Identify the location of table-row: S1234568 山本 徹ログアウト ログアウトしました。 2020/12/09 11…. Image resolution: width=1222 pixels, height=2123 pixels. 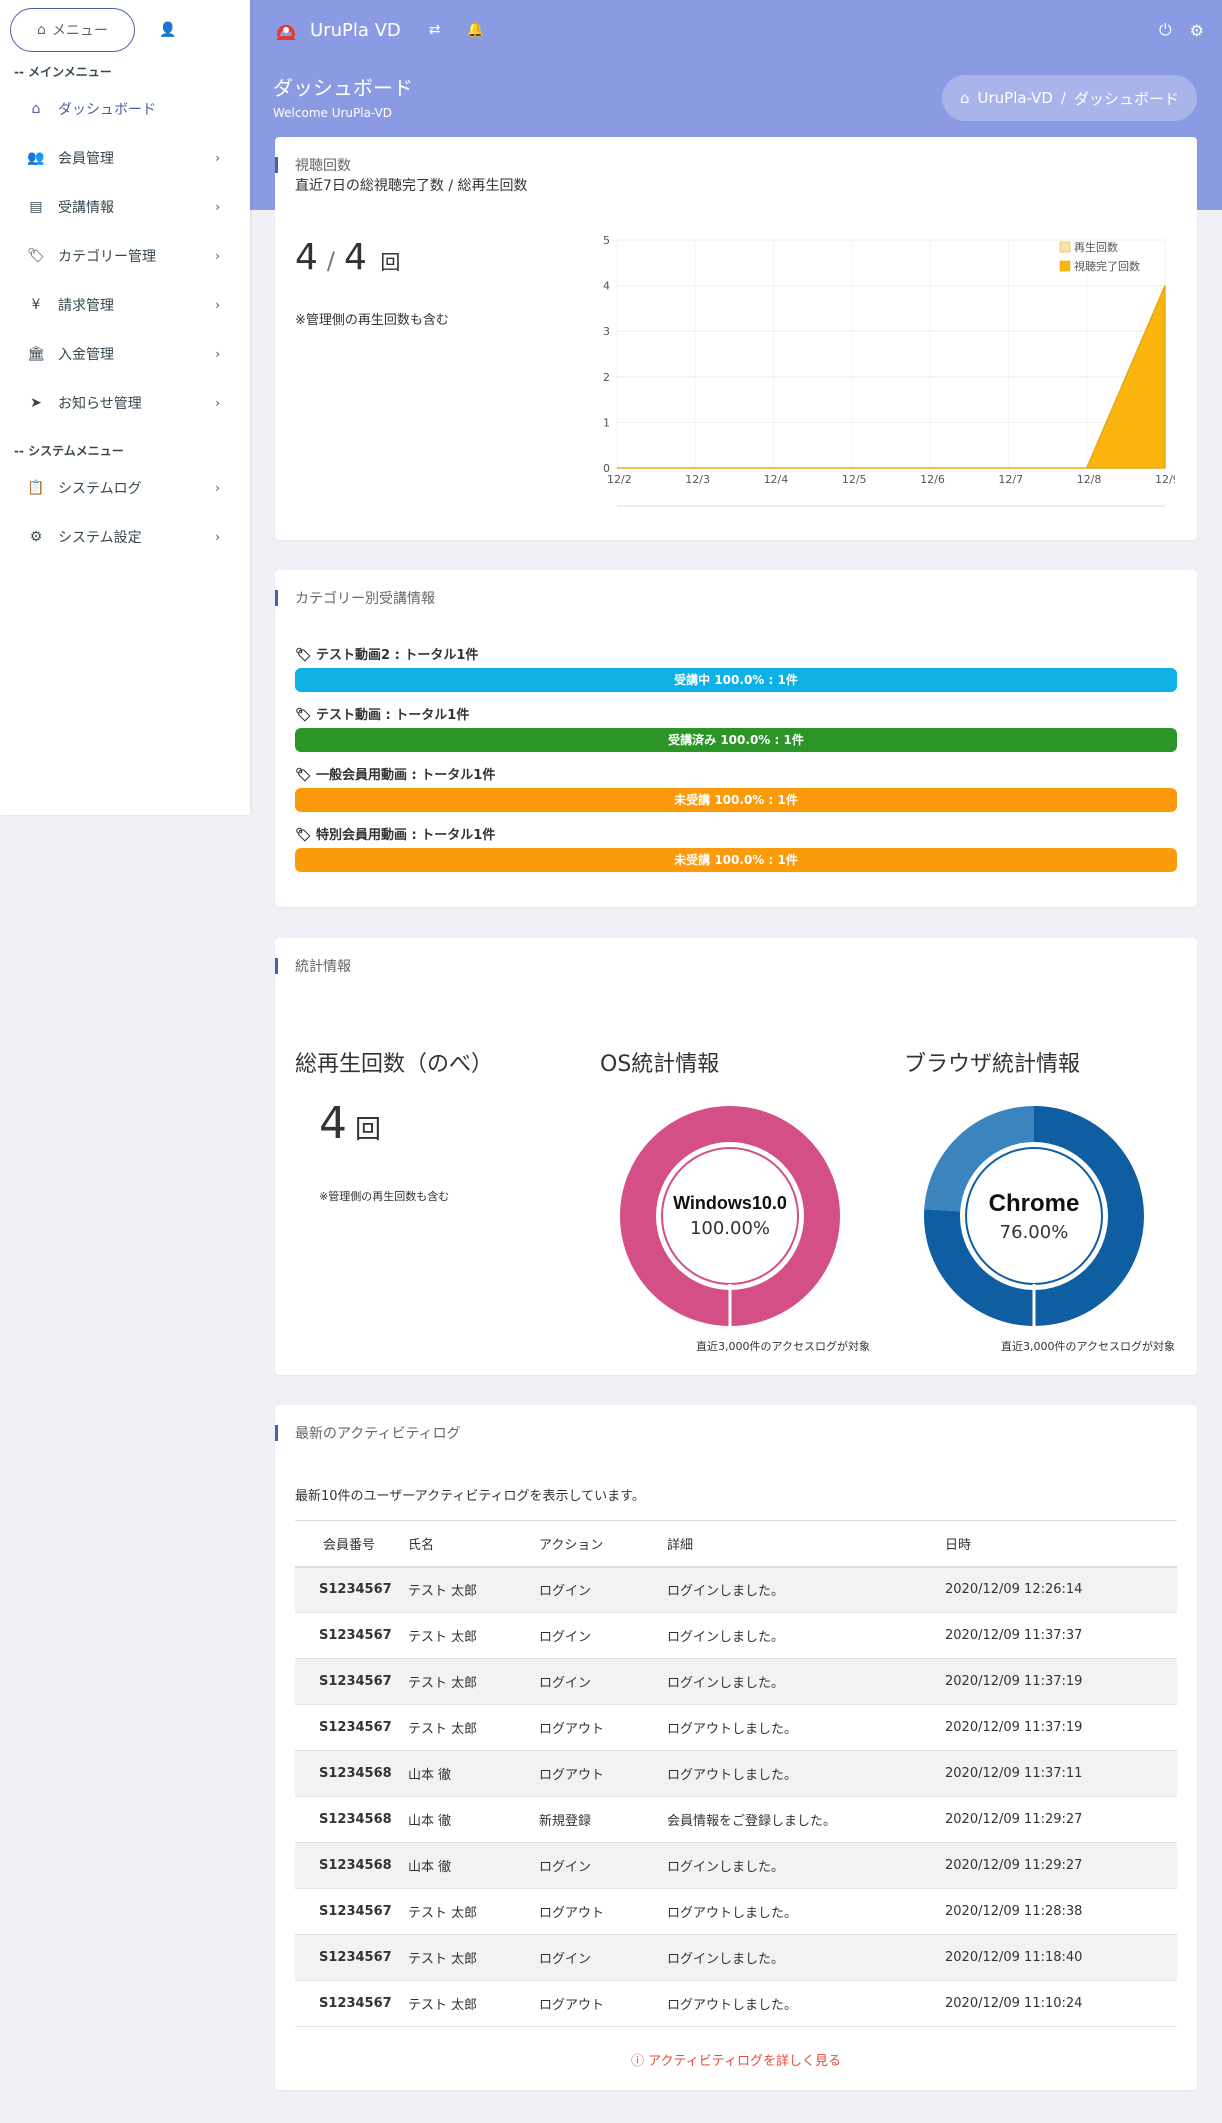
(736, 1773).